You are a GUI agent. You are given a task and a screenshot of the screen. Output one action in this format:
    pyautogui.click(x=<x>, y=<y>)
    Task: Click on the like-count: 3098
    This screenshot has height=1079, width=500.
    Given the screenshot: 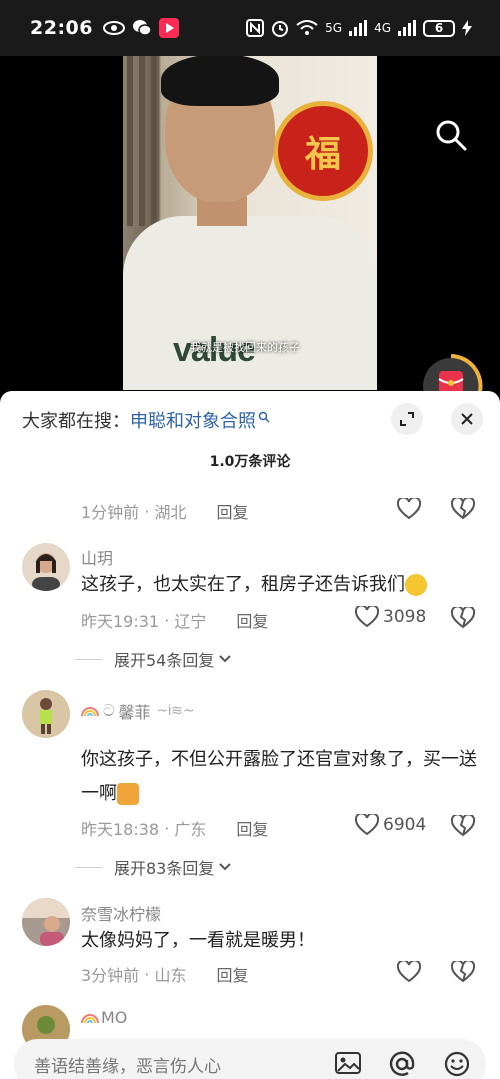 What is the action you would take?
    pyautogui.click(x=405, y=617)
    